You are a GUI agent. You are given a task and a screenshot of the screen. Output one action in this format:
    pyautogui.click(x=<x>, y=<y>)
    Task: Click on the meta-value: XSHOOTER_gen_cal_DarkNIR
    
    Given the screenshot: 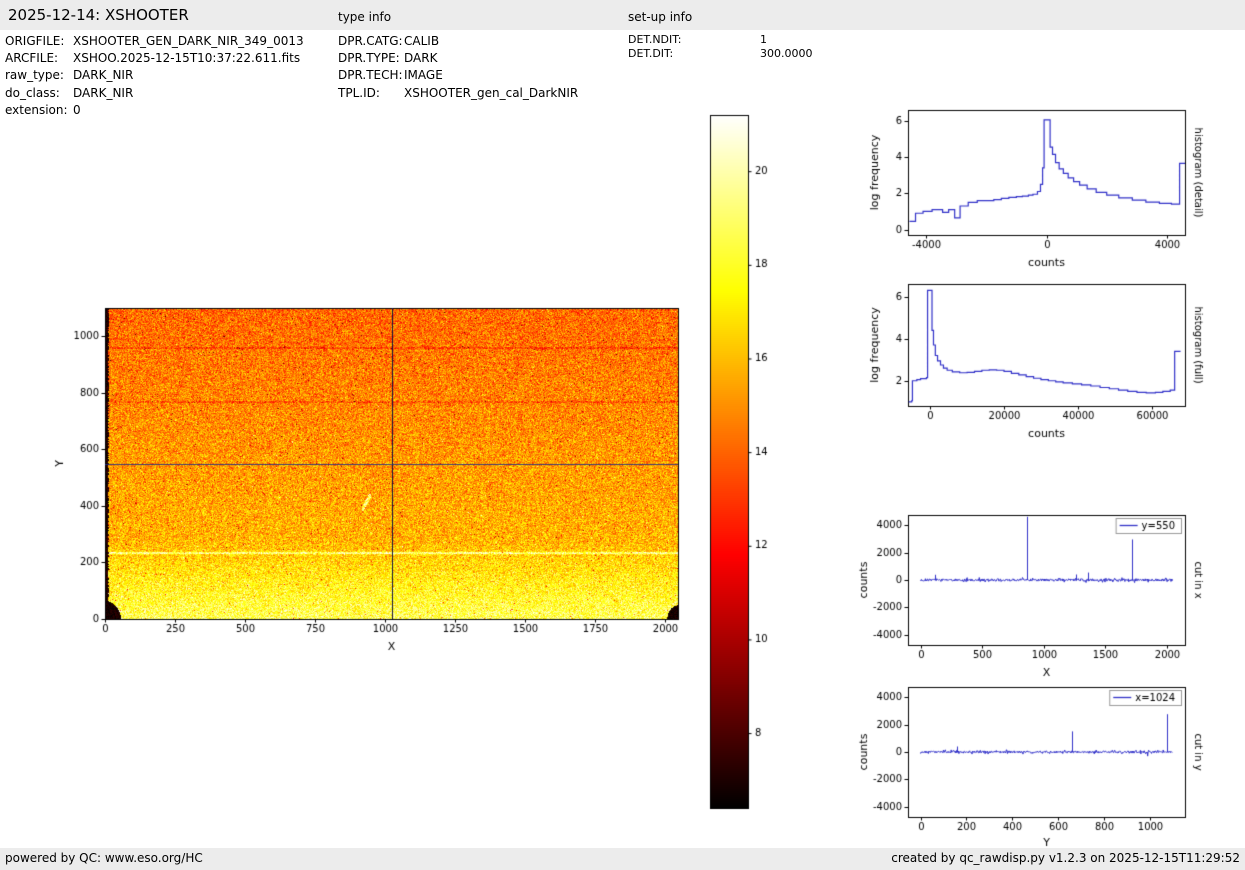 What is the action you would take?
    pyautogui.click(x=491, y=92)
    